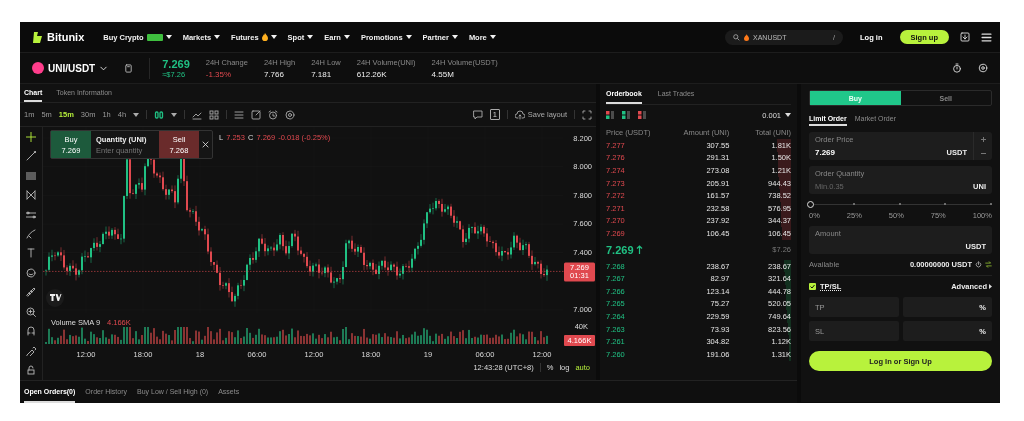 Image resolution: width=1024 pixels, height=421 pixels. What do you see at coordinates (176, 63) in the screenshot?
I see `last-price: 7.269` at bounding box center [176, 63].